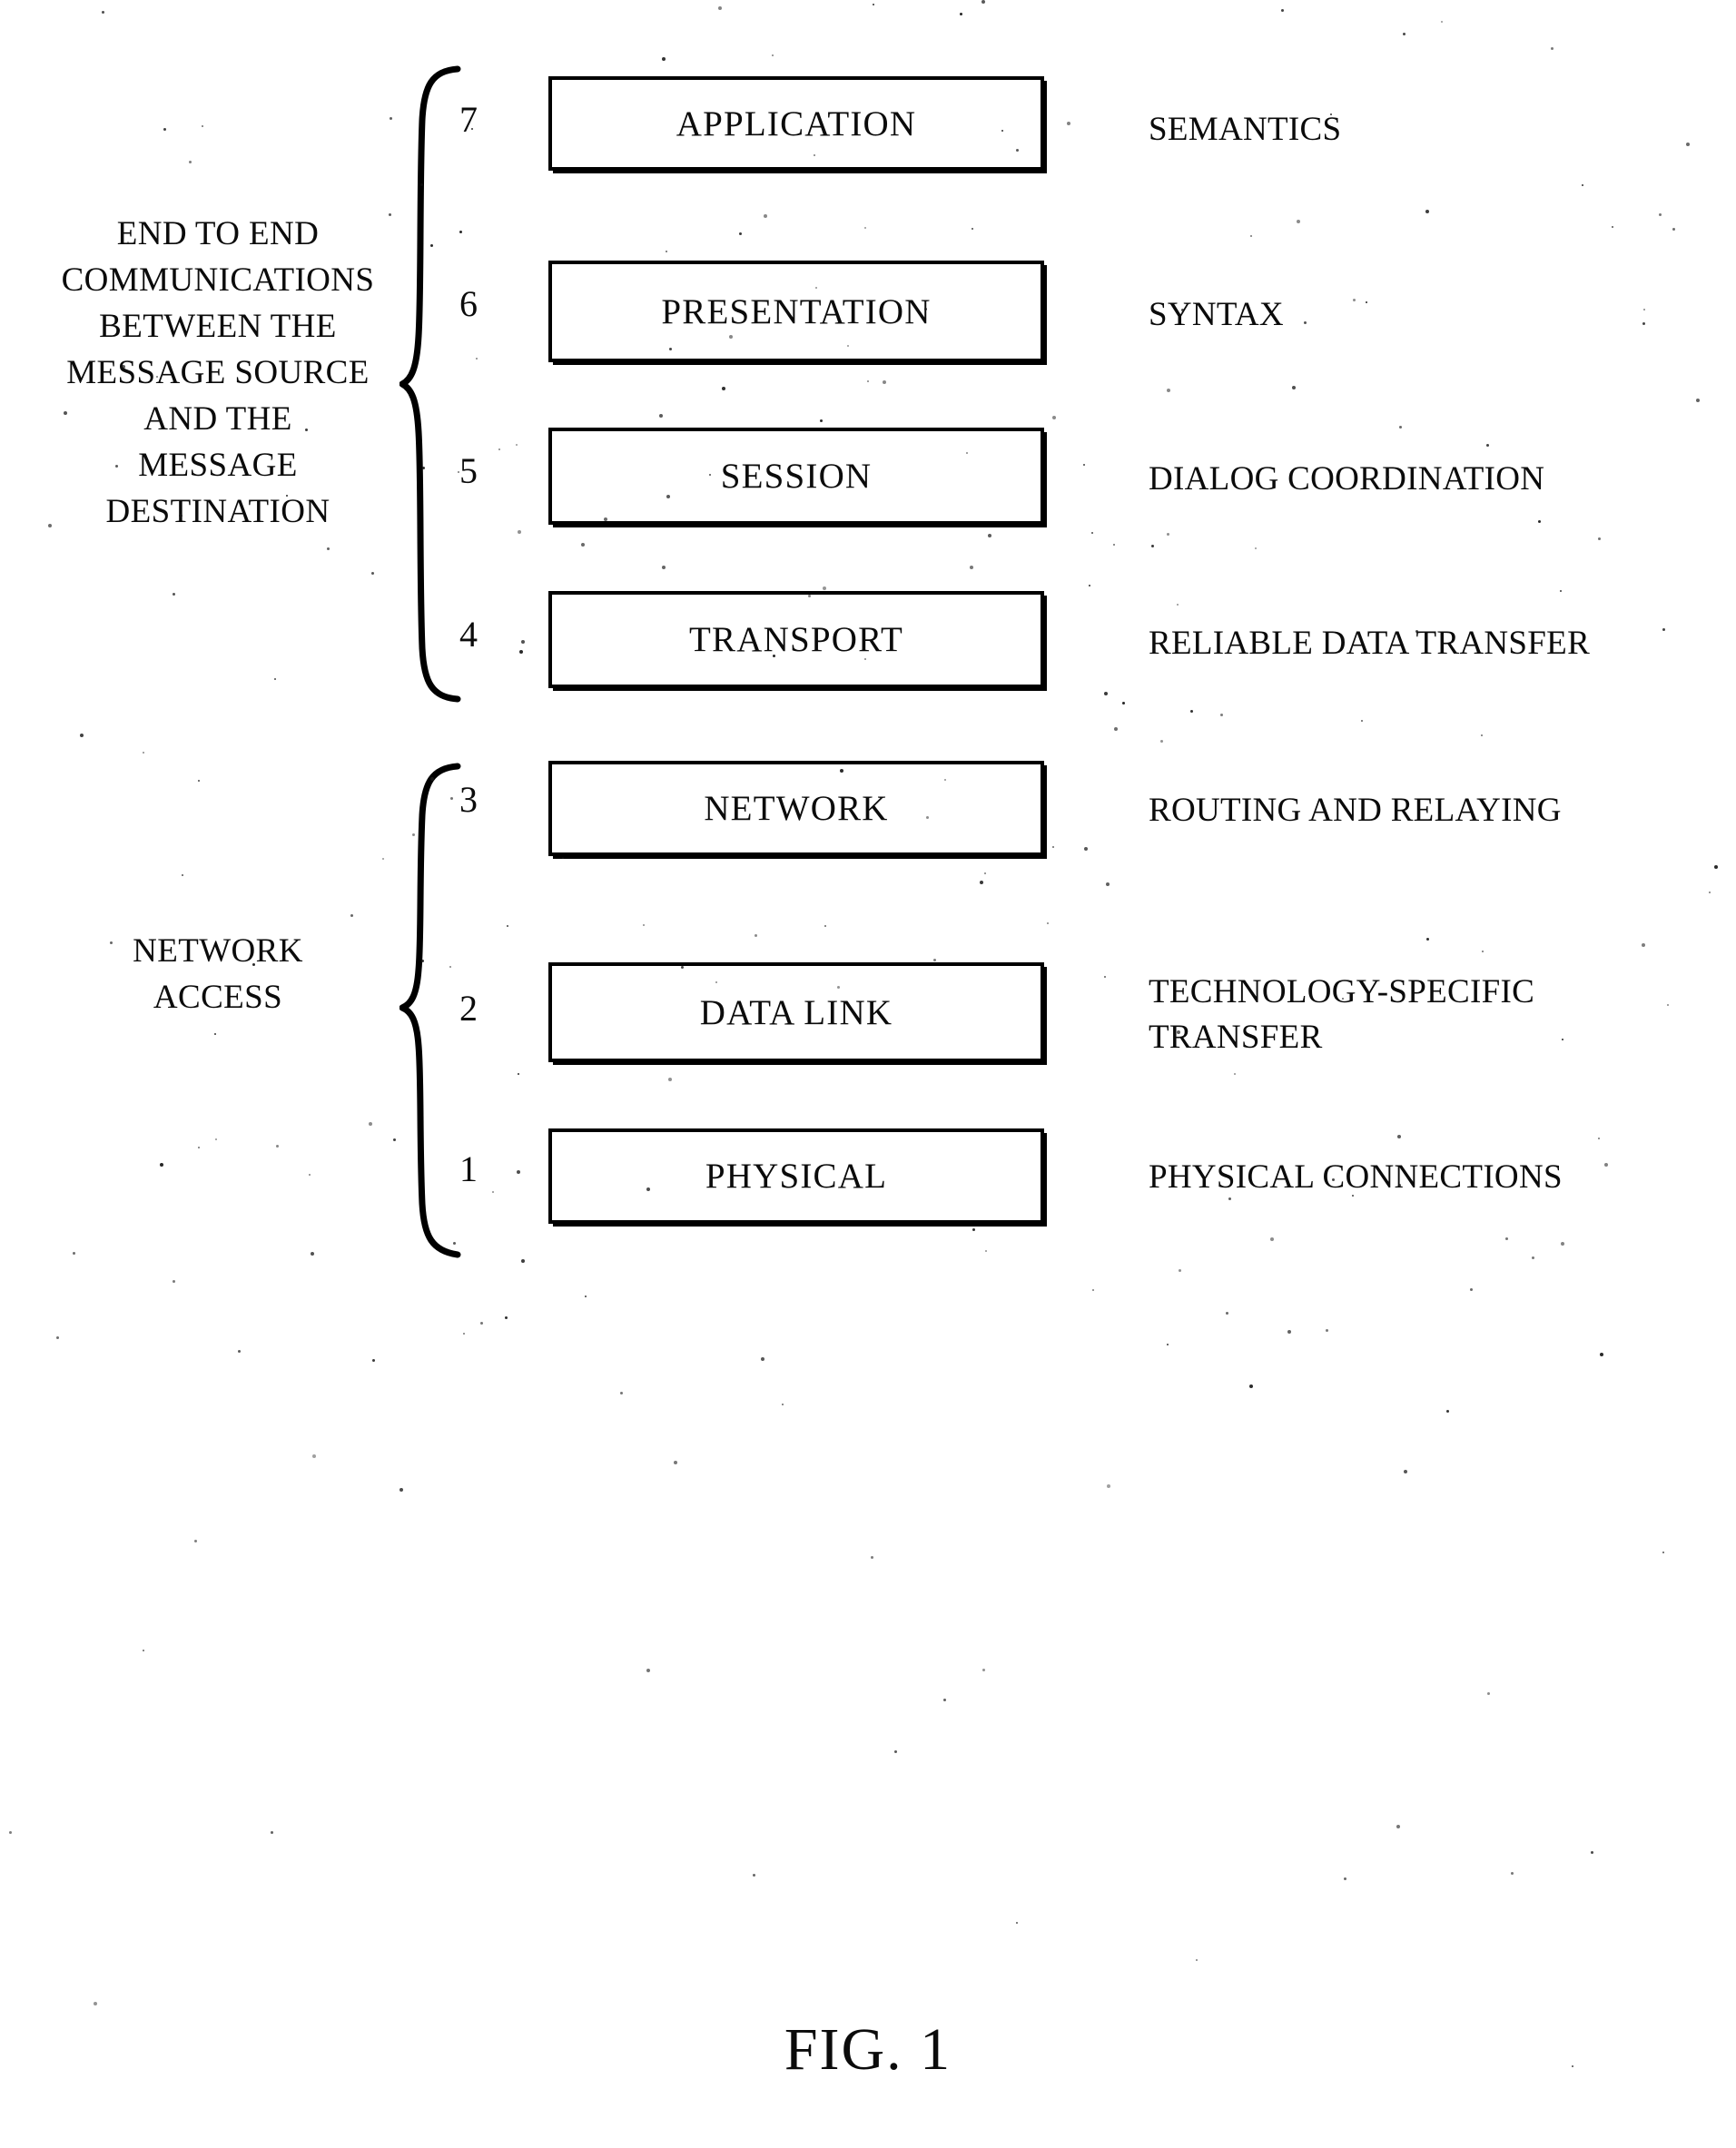 The image size is (1736, 2148). Describe the element at coordinates (468, 470) in the screenshot. I see `layer-number-5: 5` at that location.